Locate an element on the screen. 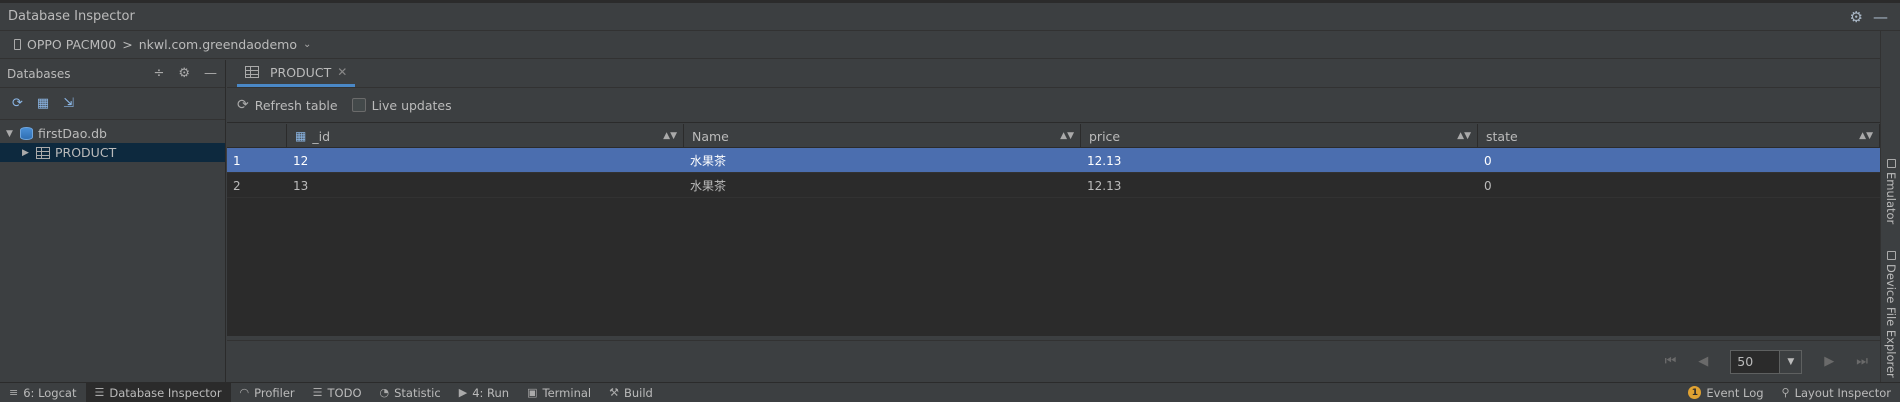 The width and height of the screenshot is (1900, 402). tool-button-build: ⚒ Build is located at coordinates (631, 392).